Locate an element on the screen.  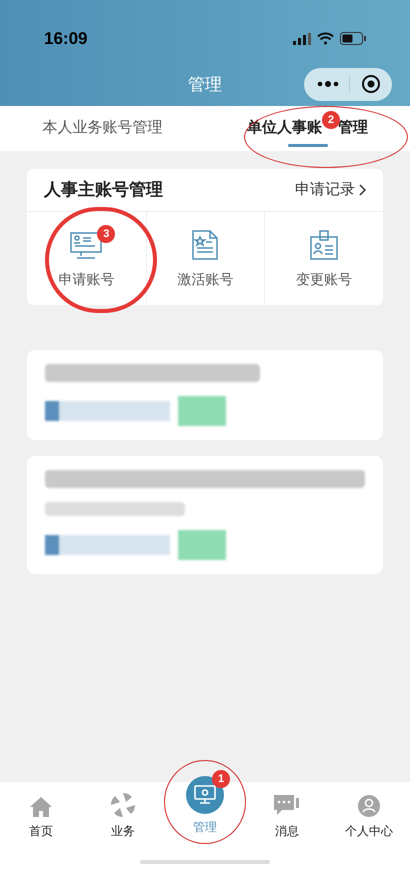
account-action: 变更账号 is located at coordinates (323, 258).